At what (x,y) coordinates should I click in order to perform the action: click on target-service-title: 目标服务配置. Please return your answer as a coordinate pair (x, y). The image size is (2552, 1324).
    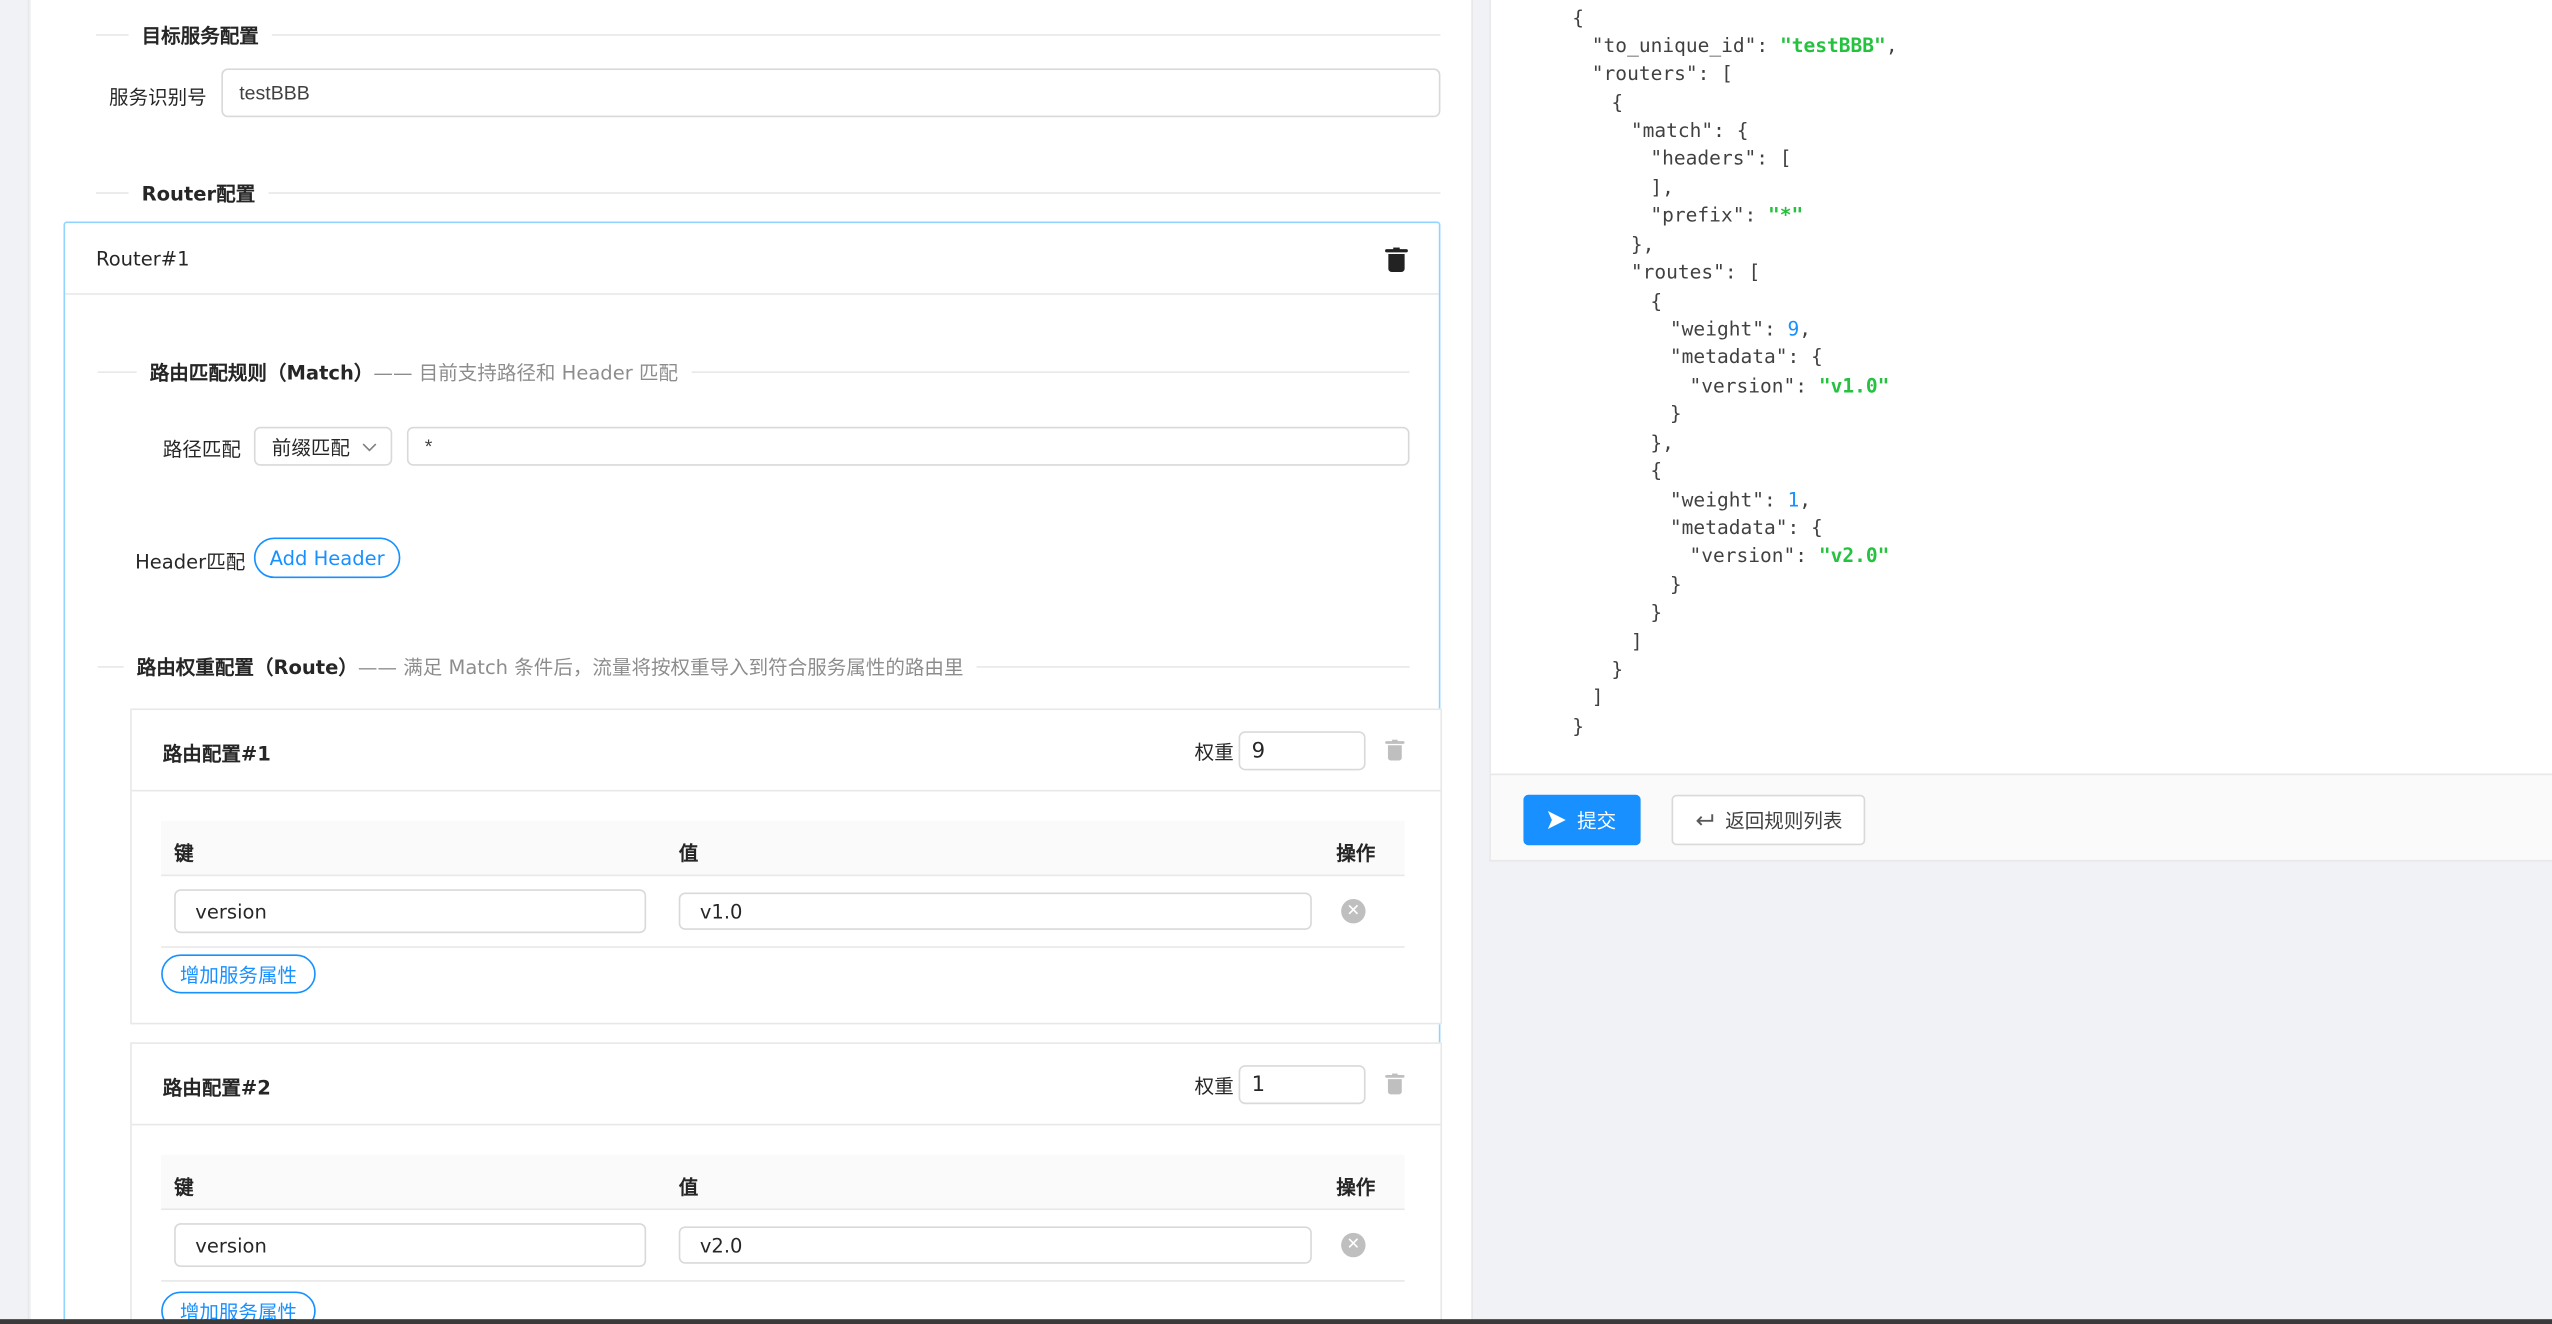
    Looking at the image, I should click on (200, 36).